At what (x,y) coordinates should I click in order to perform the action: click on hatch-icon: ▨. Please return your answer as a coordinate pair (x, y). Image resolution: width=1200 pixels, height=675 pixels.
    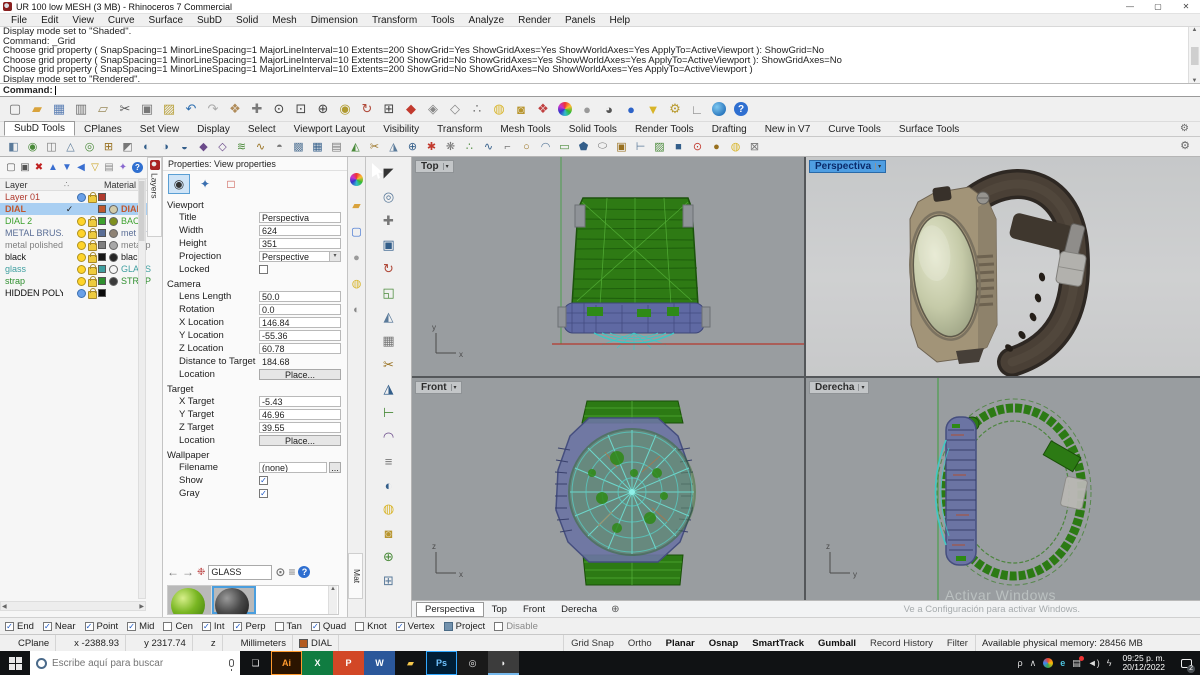
    Looking at the image, I should click on (659, 146).